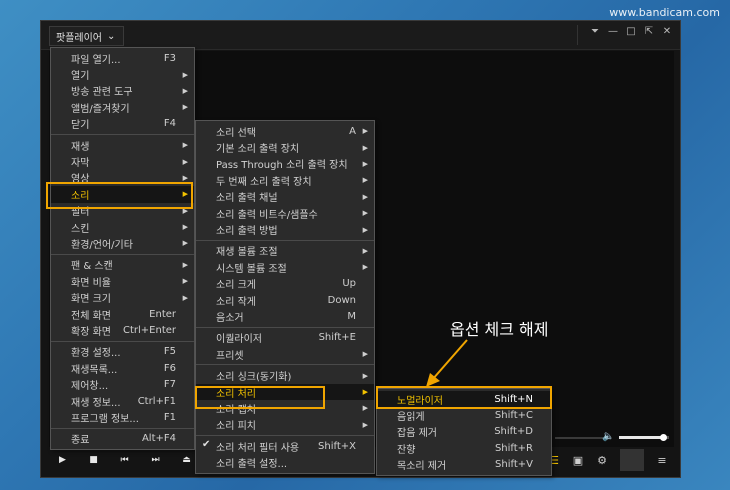 This screenshot has width=730, height=490. I want to click on annotation-arrow-line, so click(449, 360).